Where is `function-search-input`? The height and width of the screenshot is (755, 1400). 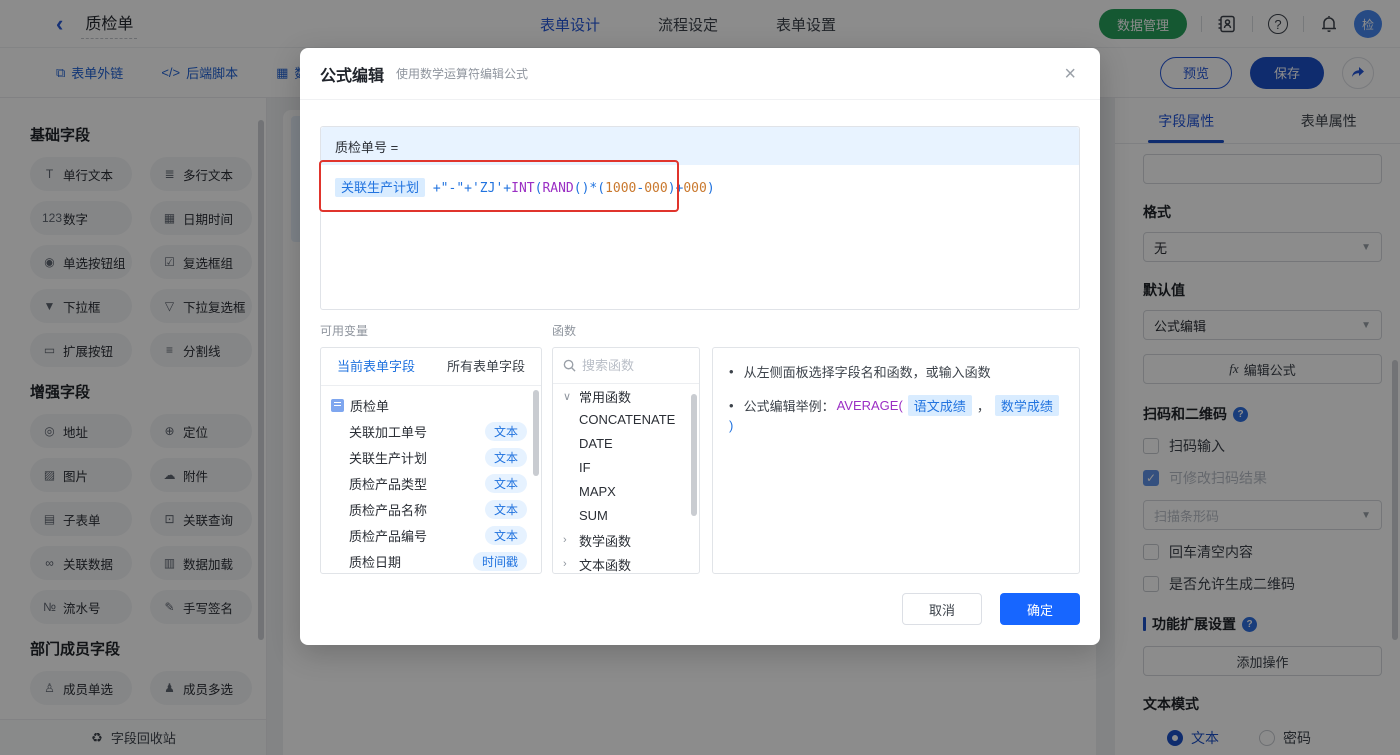
function-search-input is located at coordinates (632, 365).